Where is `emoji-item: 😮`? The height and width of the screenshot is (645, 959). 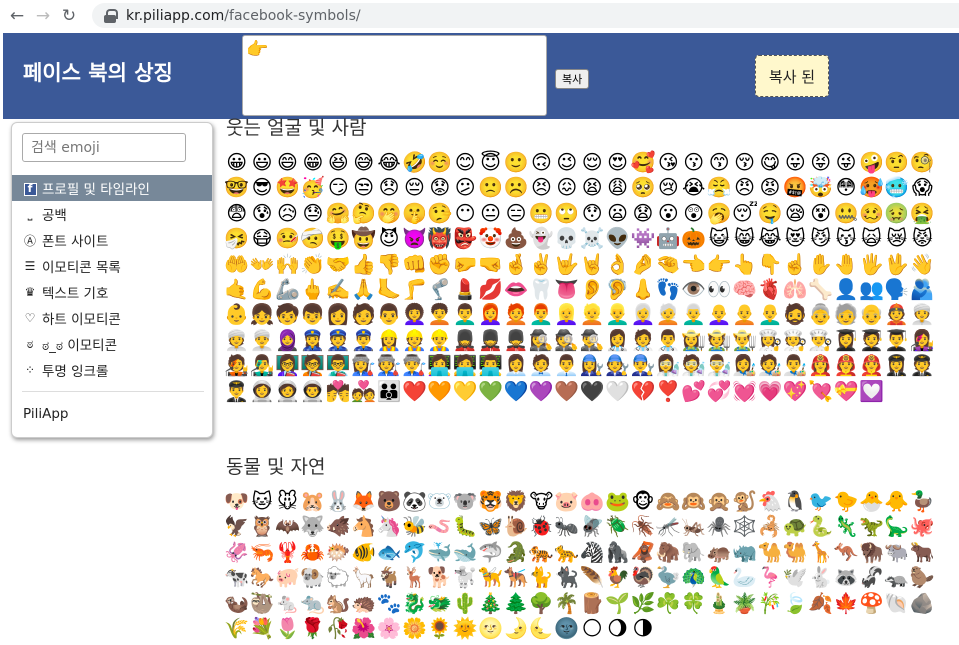 emoji-item: 😮 is located at coordinates (668, 213).